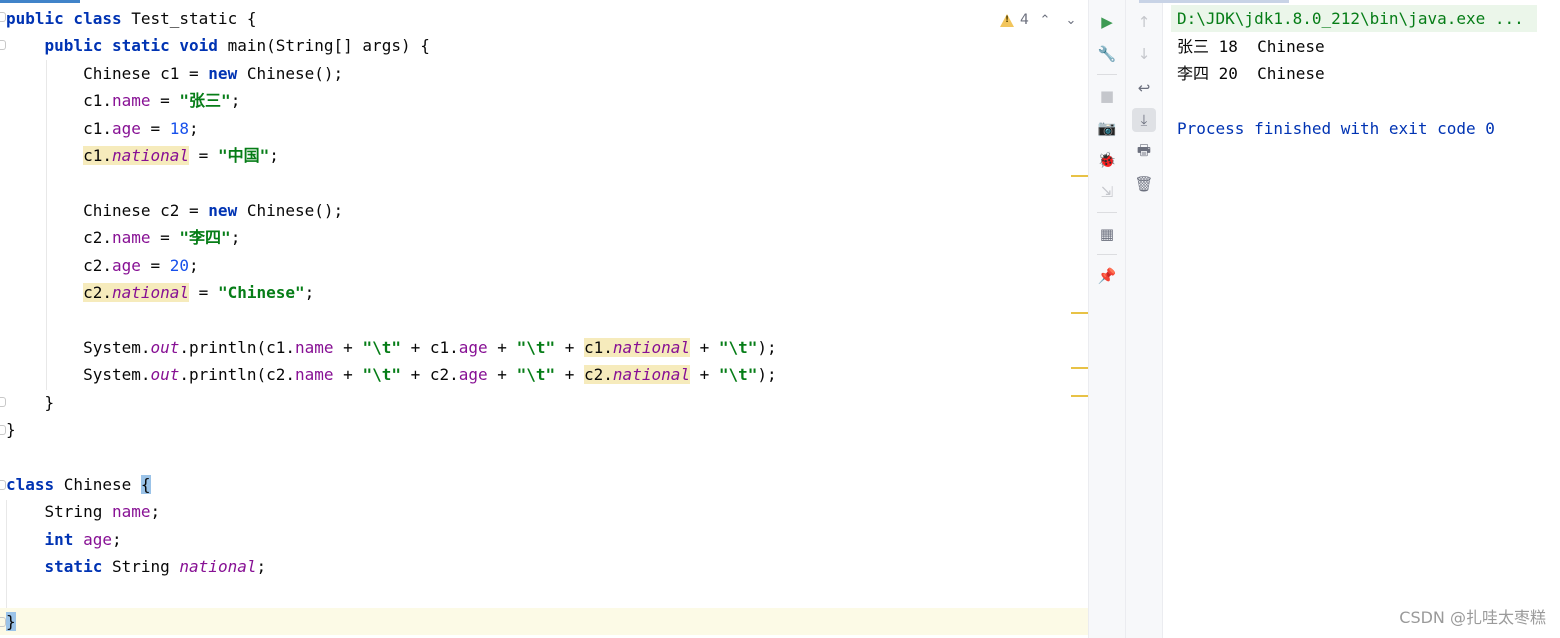 Image resolution: width=1560 pixels, height=638 pixels. I want to click on warning-count: 4, so click(1024, 20).